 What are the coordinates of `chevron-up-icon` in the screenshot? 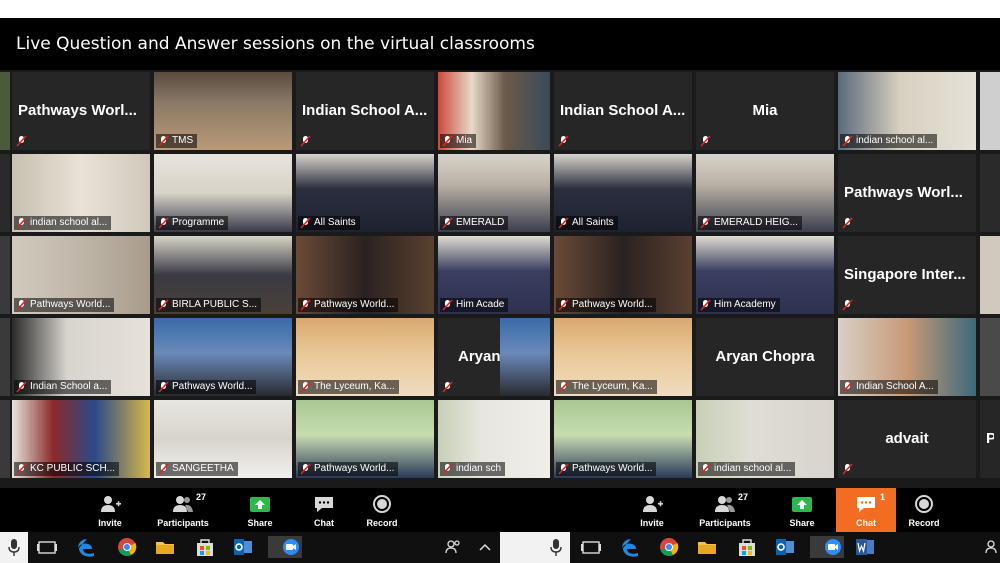 It's located at (485, 547).